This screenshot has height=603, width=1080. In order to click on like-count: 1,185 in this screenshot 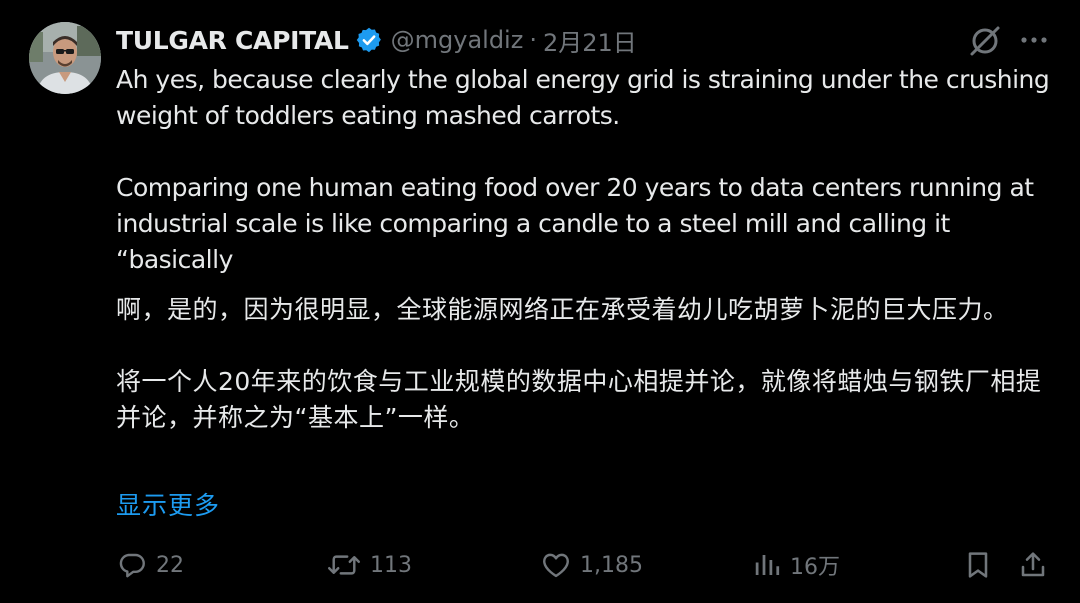, I will do `click(611, 565)`.